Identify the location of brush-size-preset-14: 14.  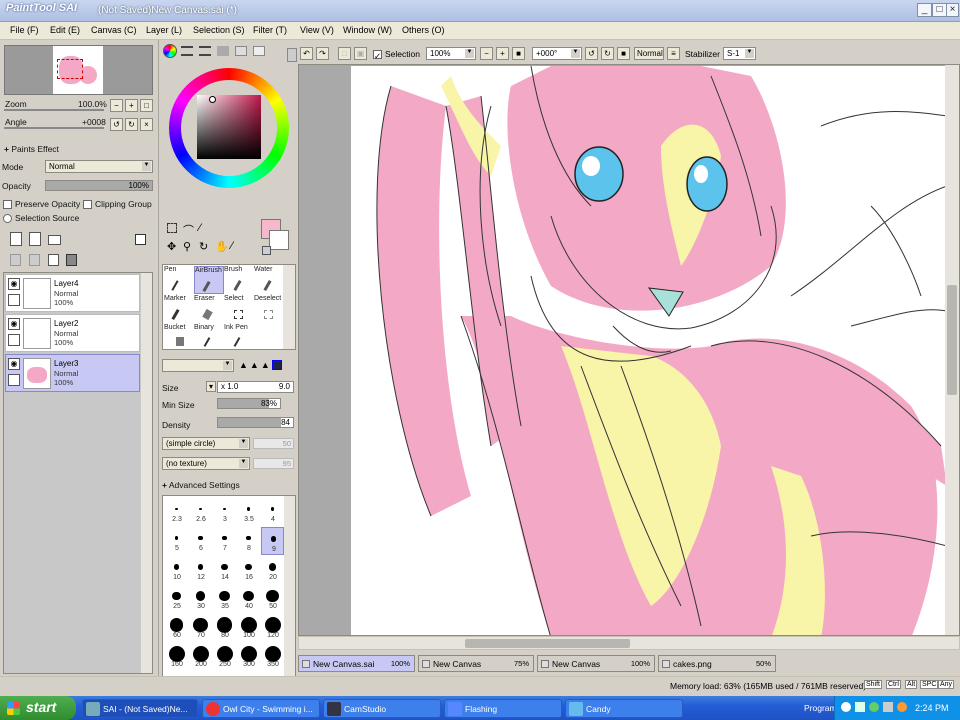
(224, 570).